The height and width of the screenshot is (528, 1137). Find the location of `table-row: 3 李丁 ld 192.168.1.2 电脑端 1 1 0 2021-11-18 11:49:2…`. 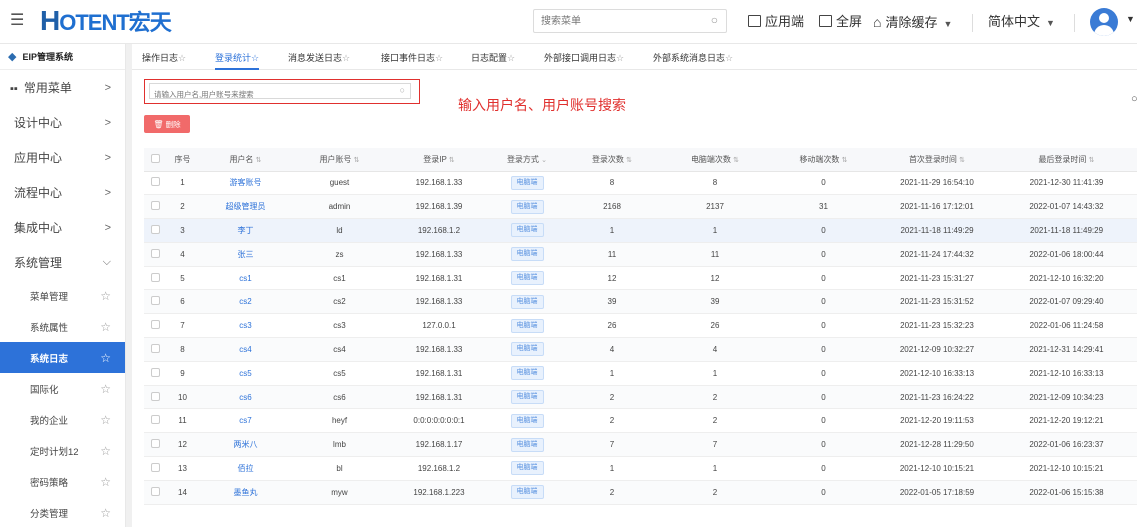

table-row: 3 李丁 ld 192.168.1.2 电脑端 1 1 0 2021-11-18 11:49:2… is located at coordinates (640, 230).